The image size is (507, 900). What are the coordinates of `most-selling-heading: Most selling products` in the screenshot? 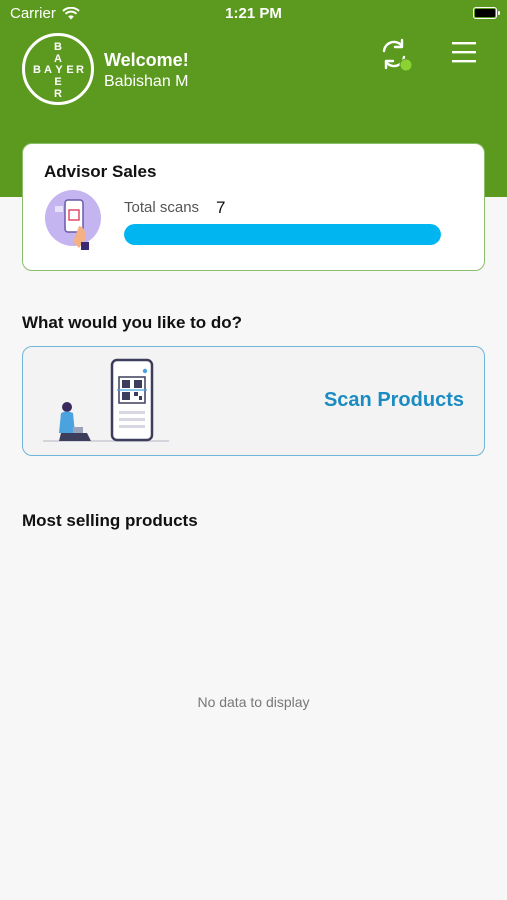 It's located at (110, 520).